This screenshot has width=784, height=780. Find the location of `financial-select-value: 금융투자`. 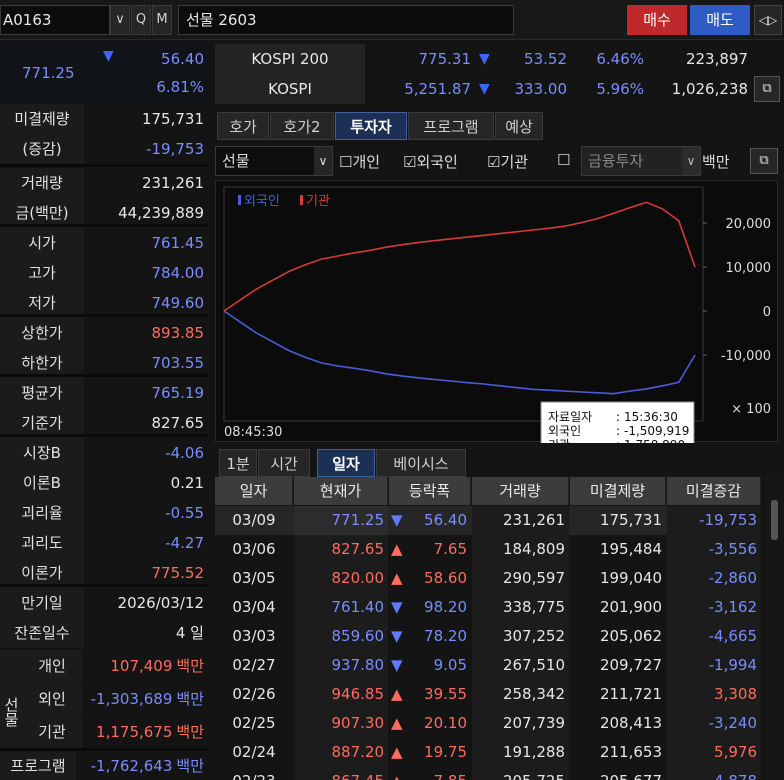

financial-select-value: 금융투자 is located at coordinates (616, 161).